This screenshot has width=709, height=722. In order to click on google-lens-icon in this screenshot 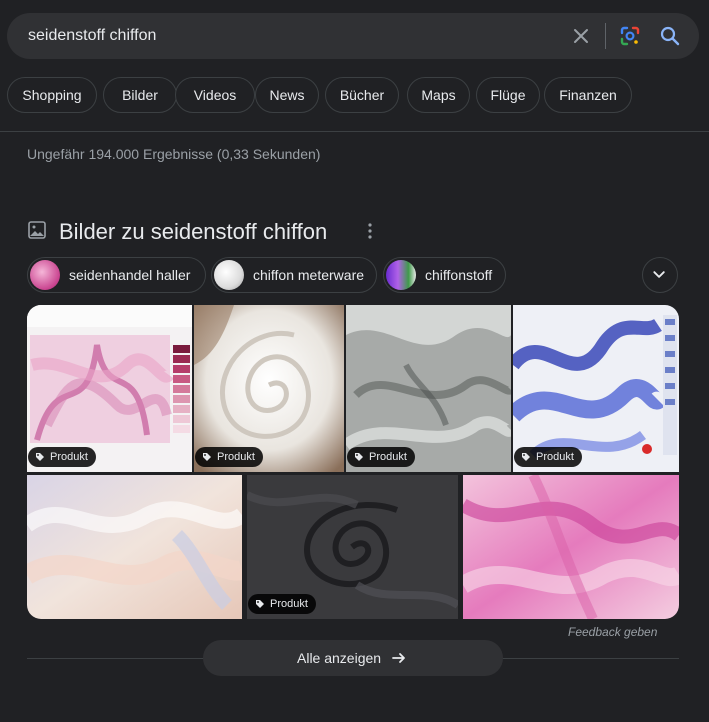, I will do `click(630, 36)`.